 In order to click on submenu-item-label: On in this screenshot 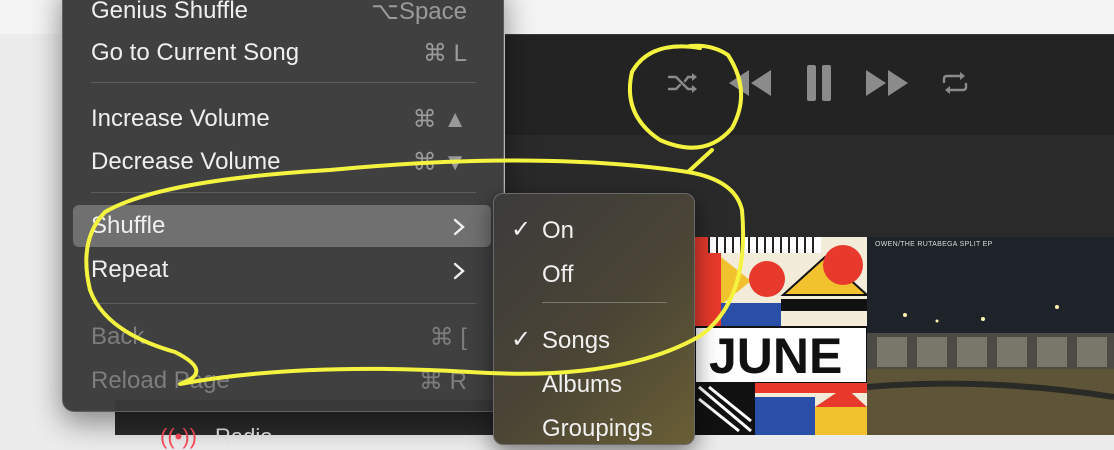, I will do `click(558, 230)`.